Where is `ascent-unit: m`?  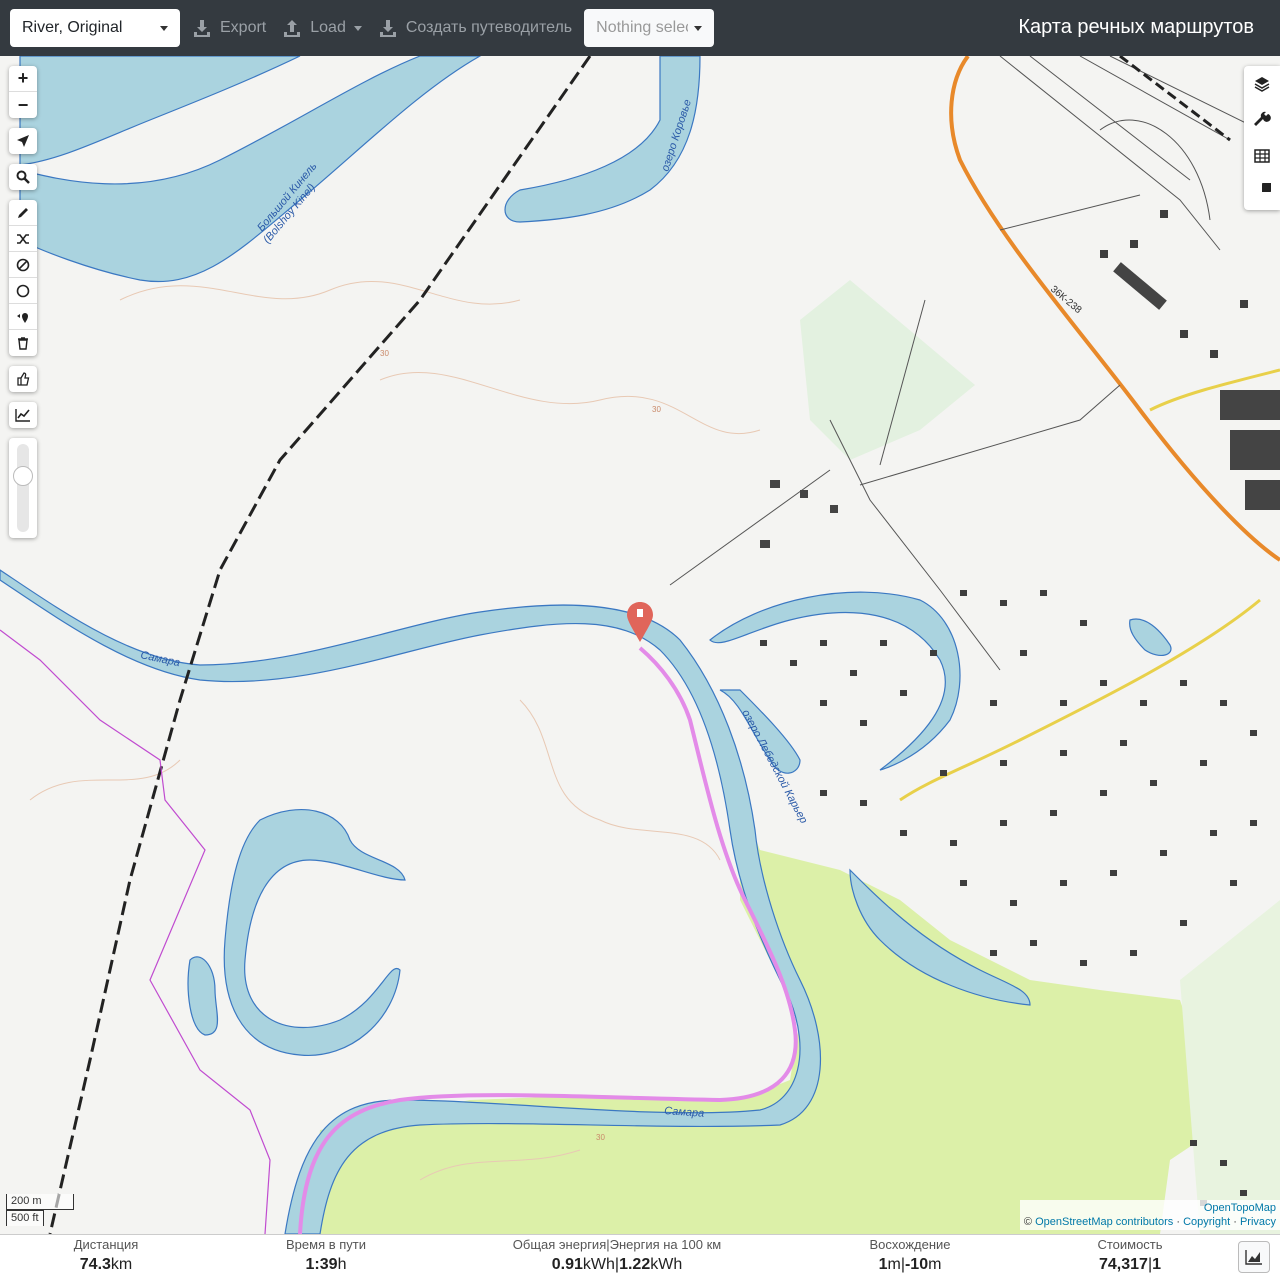 ascent-unit: m is located at coordinates (894, 1264).